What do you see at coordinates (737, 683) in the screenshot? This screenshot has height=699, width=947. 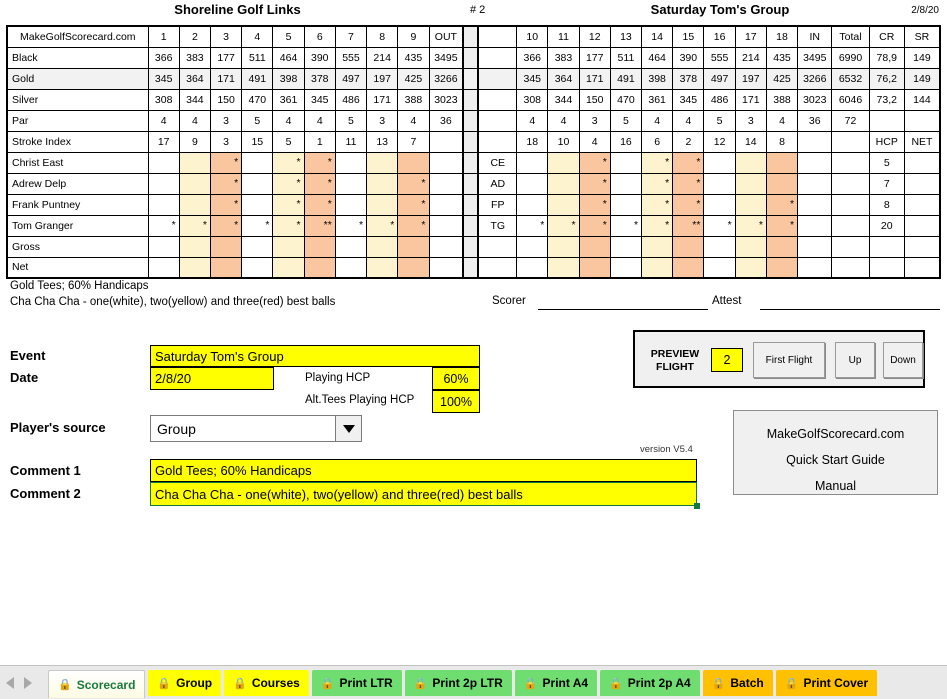 I see `sheet-tab-batch: 🔒 Batch` at bounding box center [737, 683].